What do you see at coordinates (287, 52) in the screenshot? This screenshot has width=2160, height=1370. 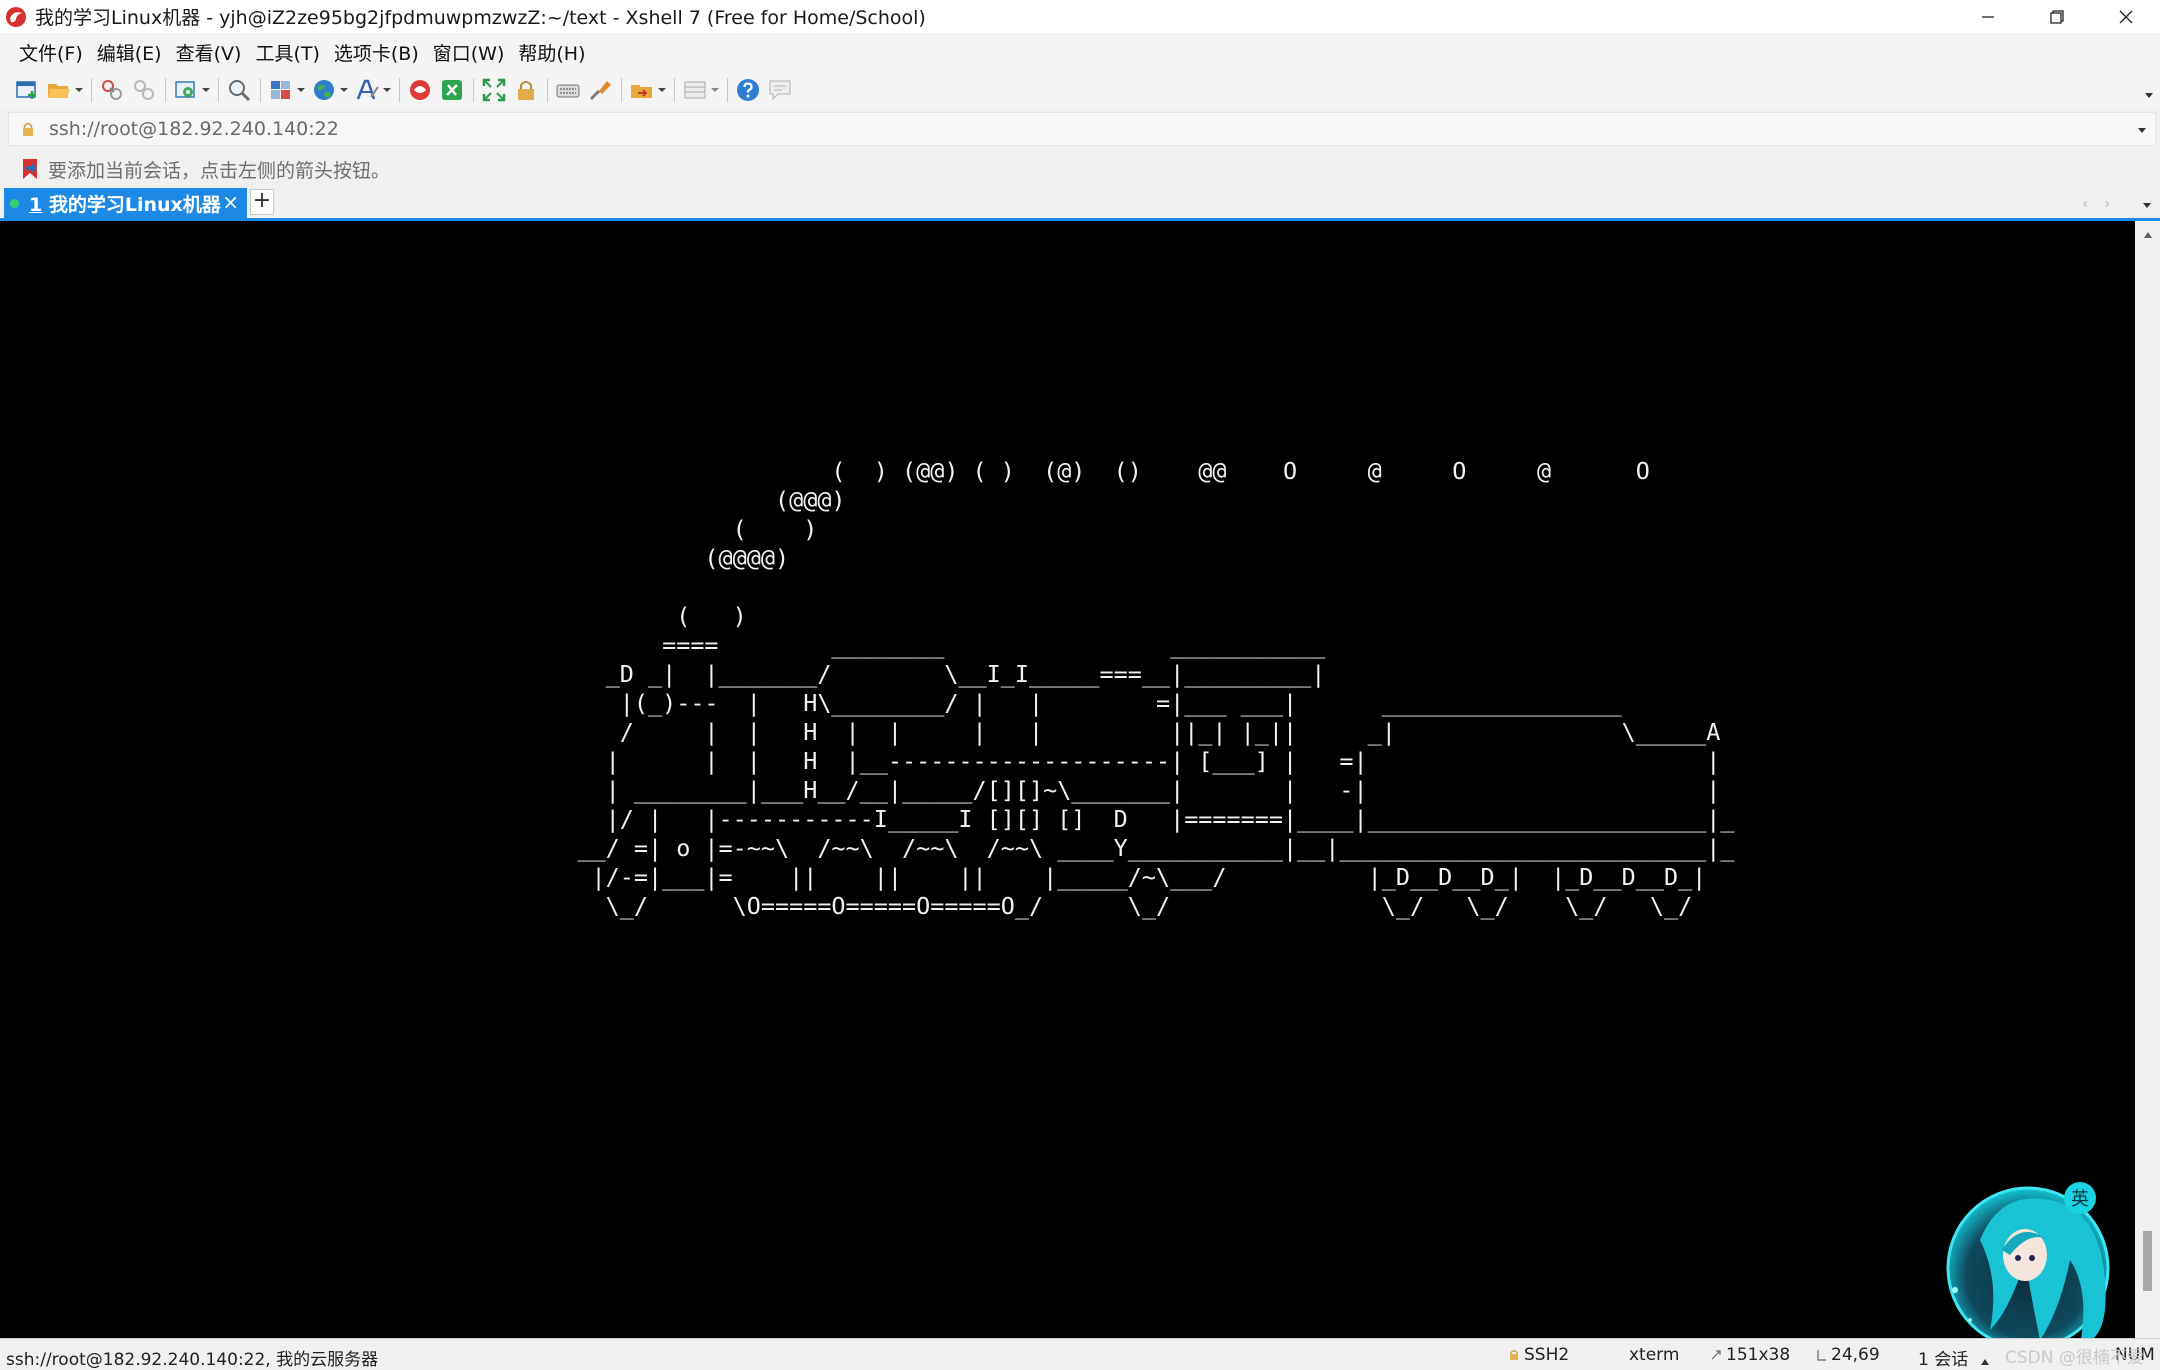 I see `menu-tools: 工具(T)` at bounding box center [287, 52].